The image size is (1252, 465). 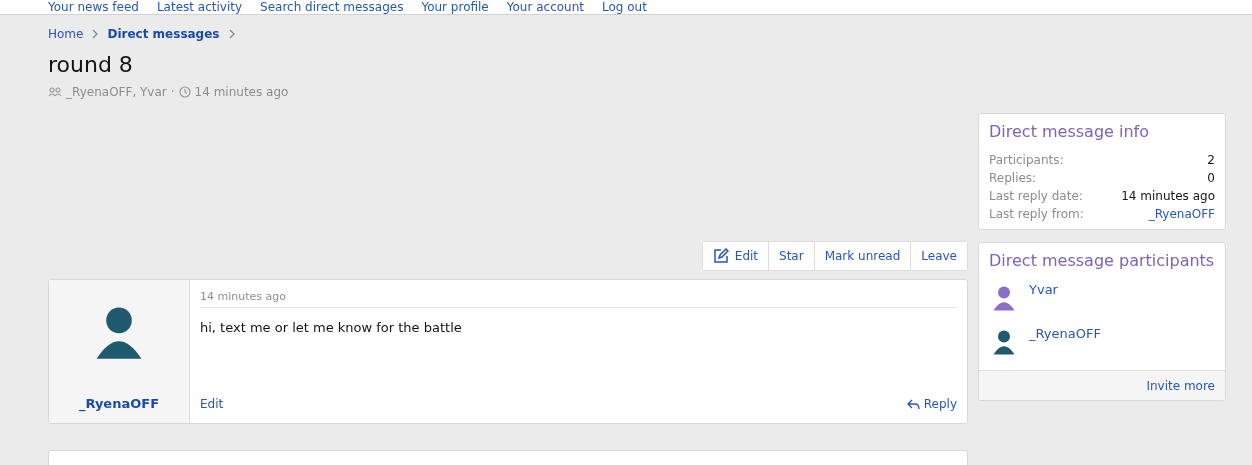 What do you see at coordinates (455, 7) in the screenshot?
I see `nav-link: Your profile` at bounding box center [455, 7].